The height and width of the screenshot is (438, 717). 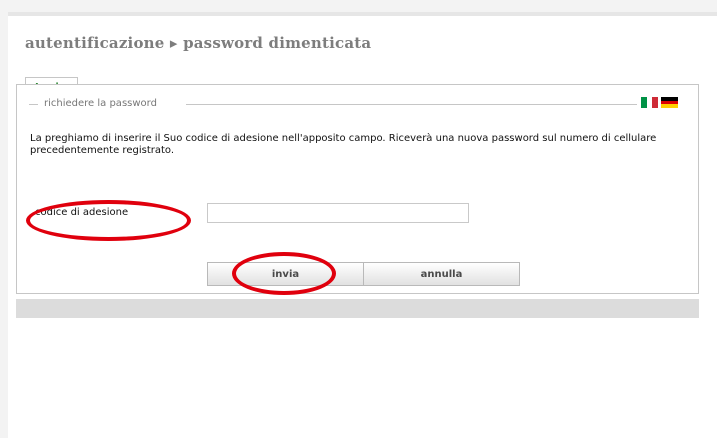 I want to click on fieldset-divider-right, so click(x=411, y=104).